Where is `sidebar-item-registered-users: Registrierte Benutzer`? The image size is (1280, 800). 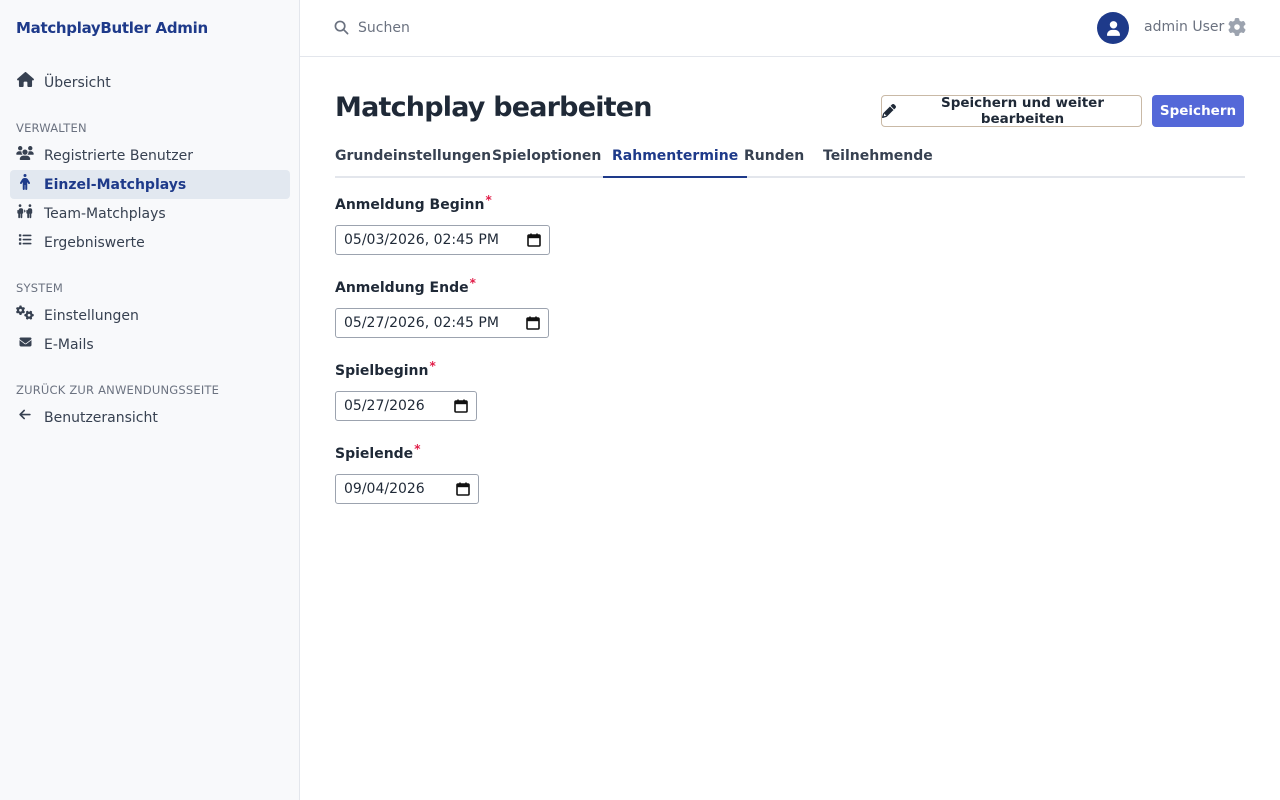 sidebar-item-registered-users: Registrierte Benutzer is located at coordinates (150, 155).